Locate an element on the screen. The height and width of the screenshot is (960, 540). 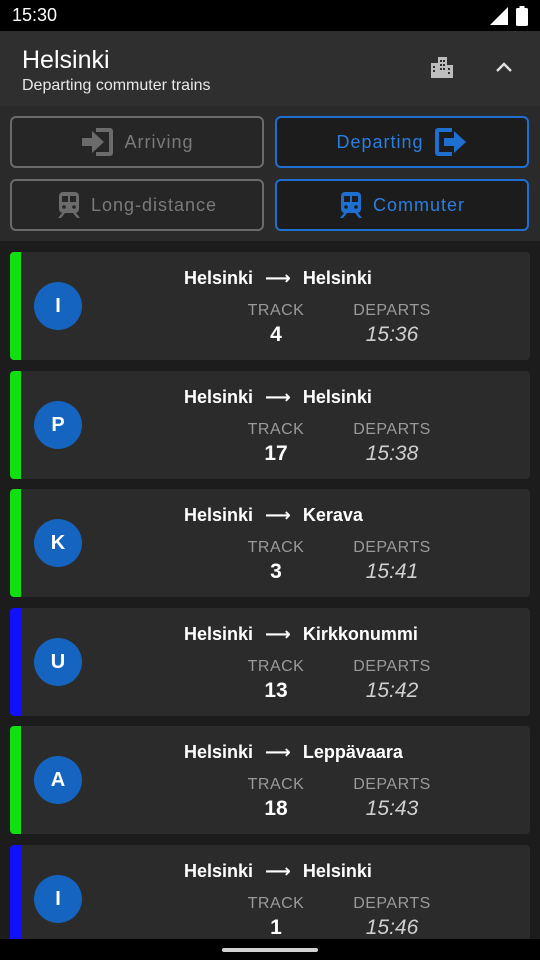
track-info: TRACK 3 is located at coordinates (276, 561).